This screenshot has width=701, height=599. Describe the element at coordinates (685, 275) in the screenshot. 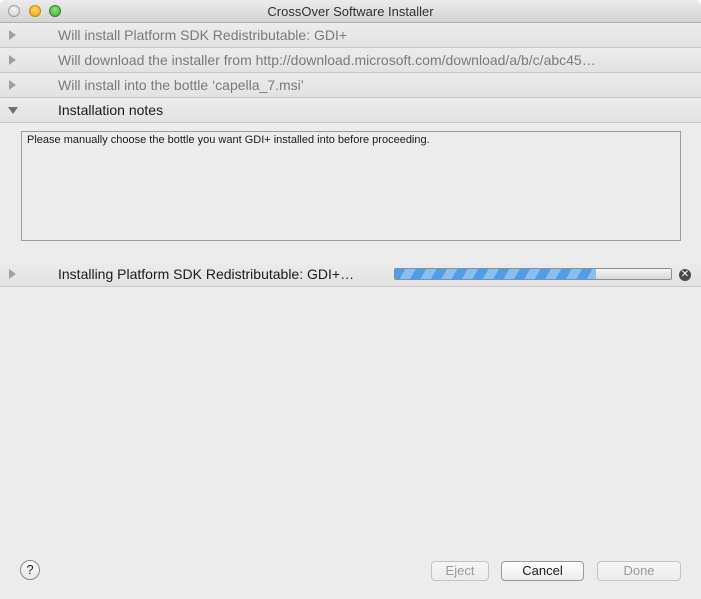

I see `cancel-install-icon: ✕` at that location.